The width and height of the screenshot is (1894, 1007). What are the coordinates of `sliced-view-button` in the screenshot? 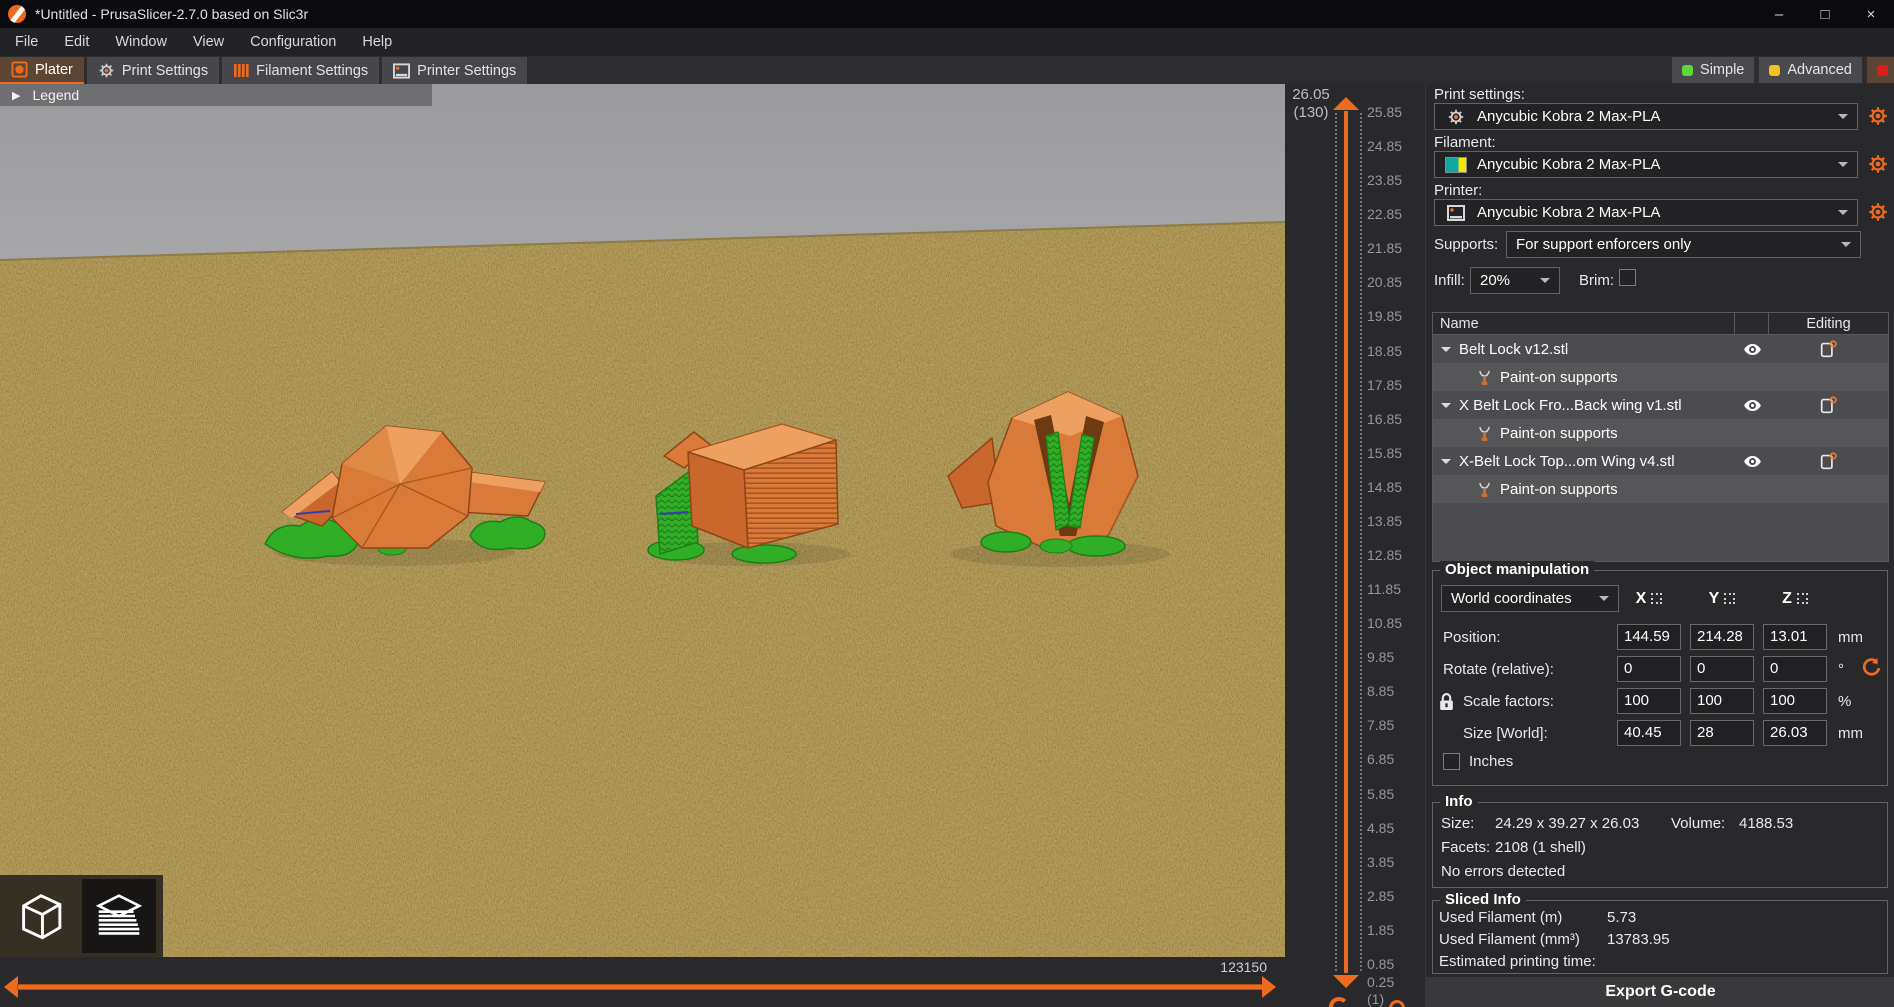 It's located at (119, 916).